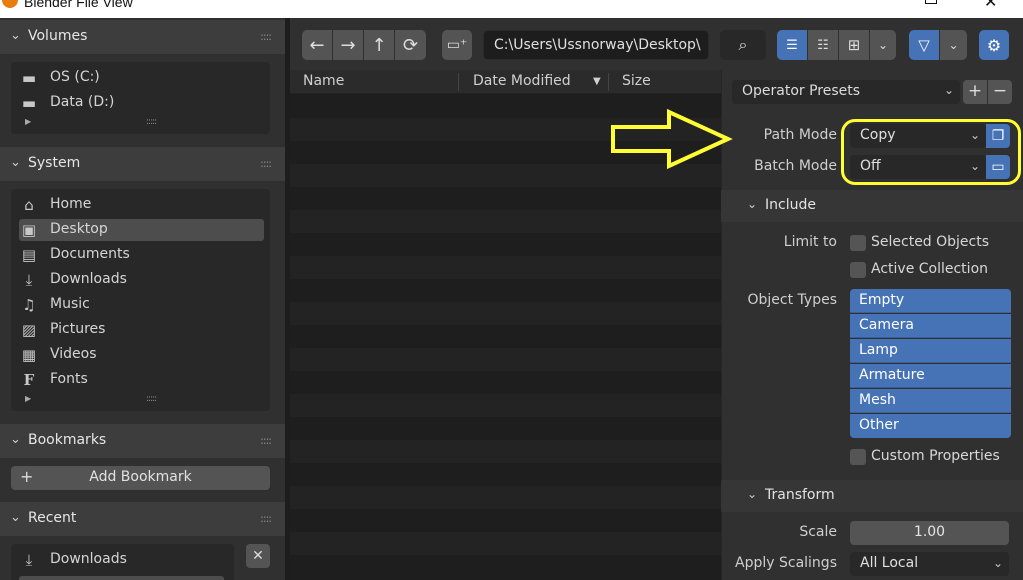 The width and height of the screenshot is (1023, 580). What do you see at coordinates (930, 401) in the screenshot?
I see `object-type-mesh: Mesh` at bounding box center [930, 401].